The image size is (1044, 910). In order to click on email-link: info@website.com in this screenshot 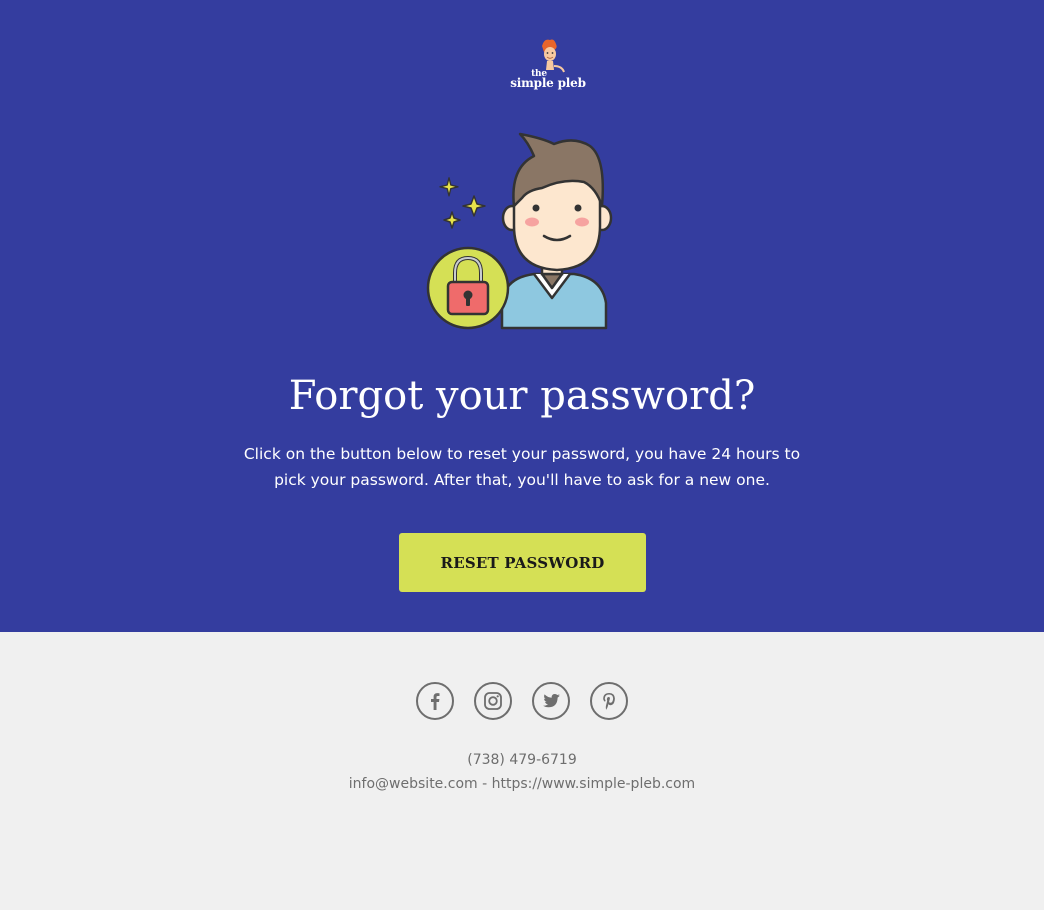, I will do `click(413, 784)`.